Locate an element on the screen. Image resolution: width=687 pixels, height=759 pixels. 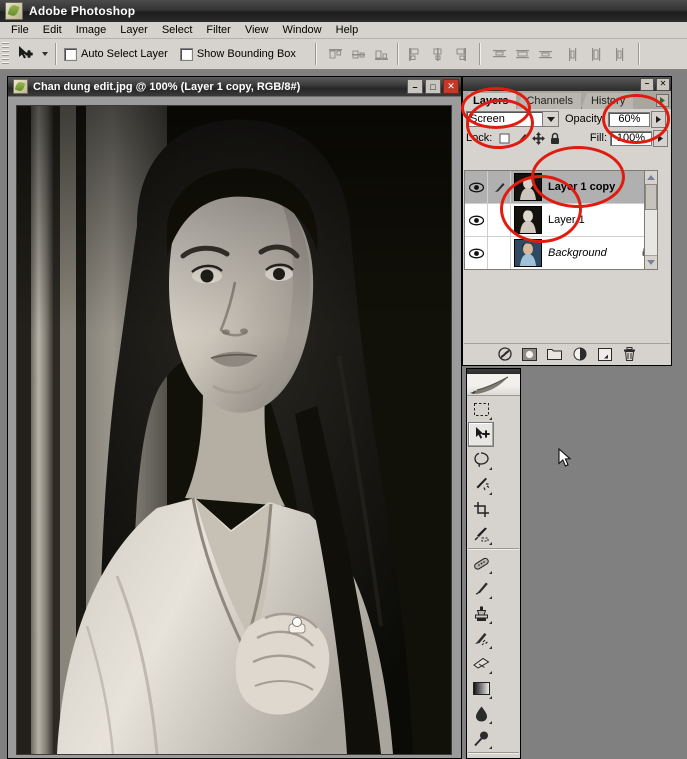
options-bar-gripper is located at coordinates (5, 54).